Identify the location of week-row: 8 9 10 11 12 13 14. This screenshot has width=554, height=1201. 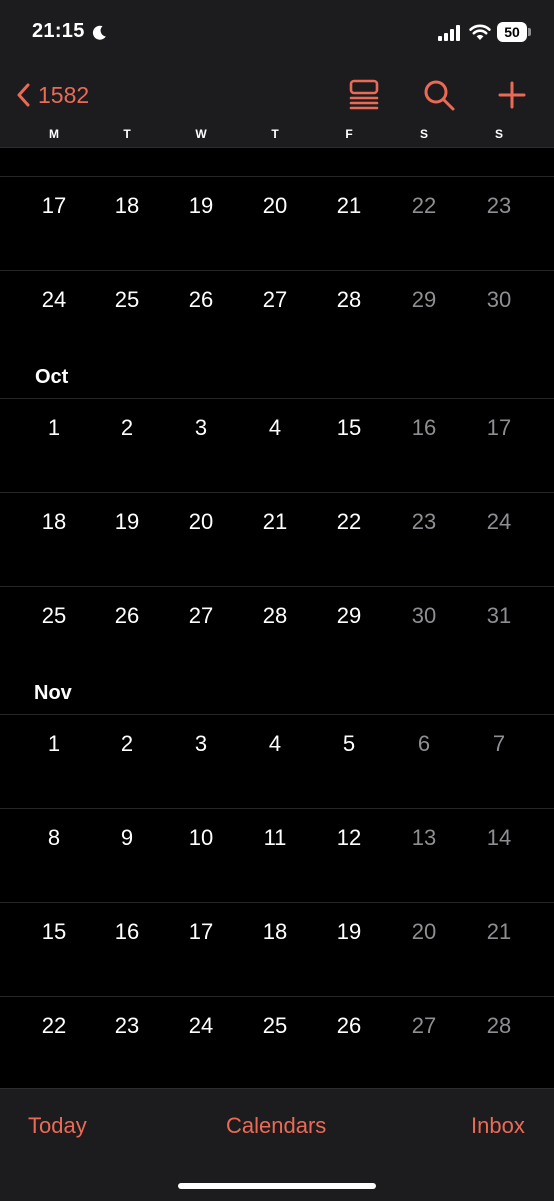
(277, 855).